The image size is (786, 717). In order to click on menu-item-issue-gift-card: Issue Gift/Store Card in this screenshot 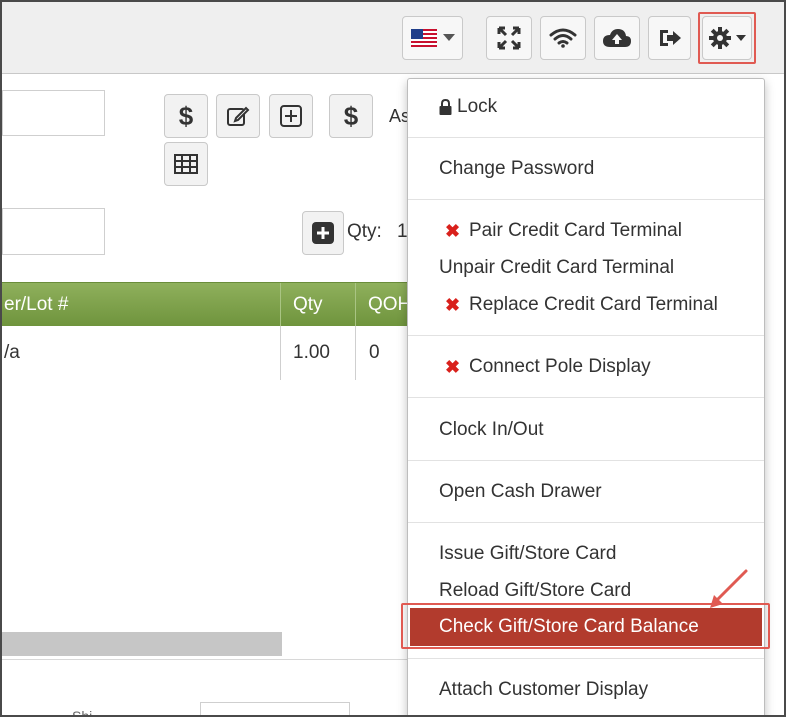, I will do `click(527, 554)`.